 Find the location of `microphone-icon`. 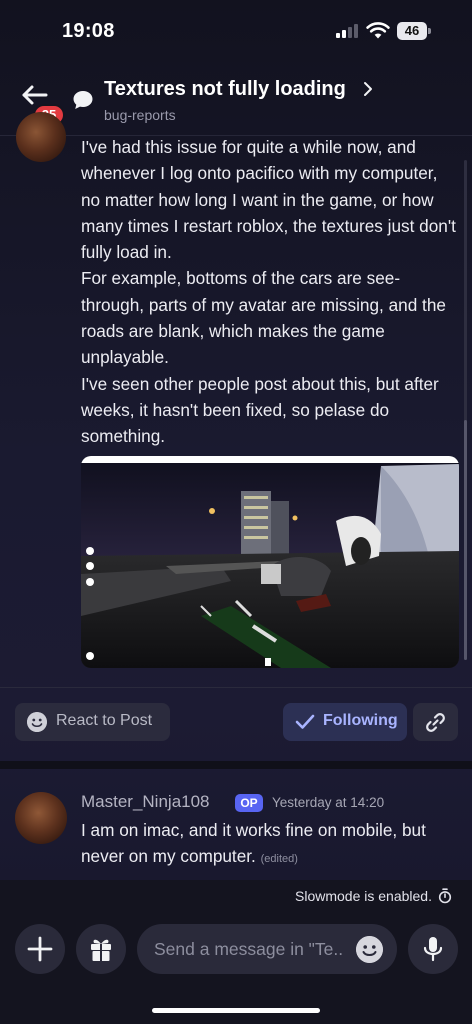

microphone-icon is located at coordinates (433, 949).